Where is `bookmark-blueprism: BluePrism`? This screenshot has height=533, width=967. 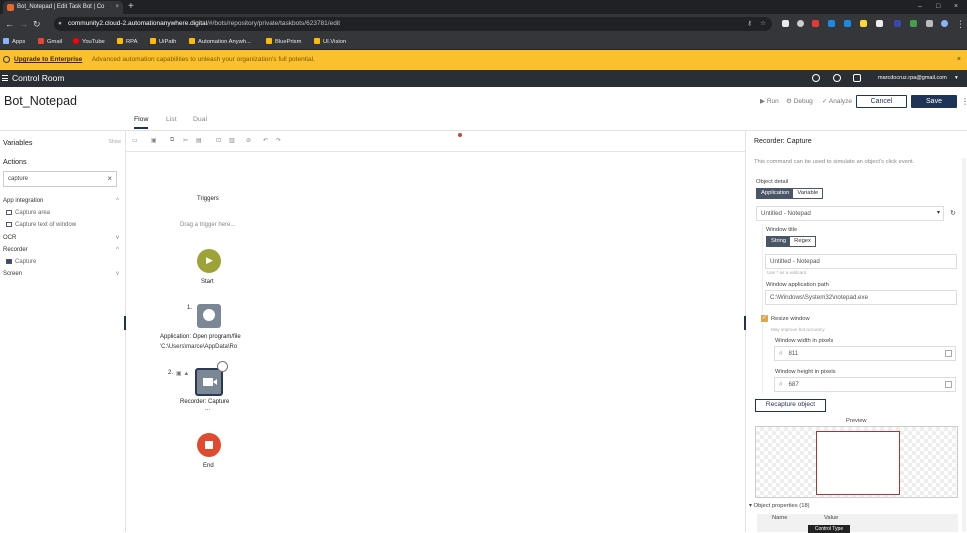 bookmark-blueprism: BluePrism is located at coordinates (283, 42).